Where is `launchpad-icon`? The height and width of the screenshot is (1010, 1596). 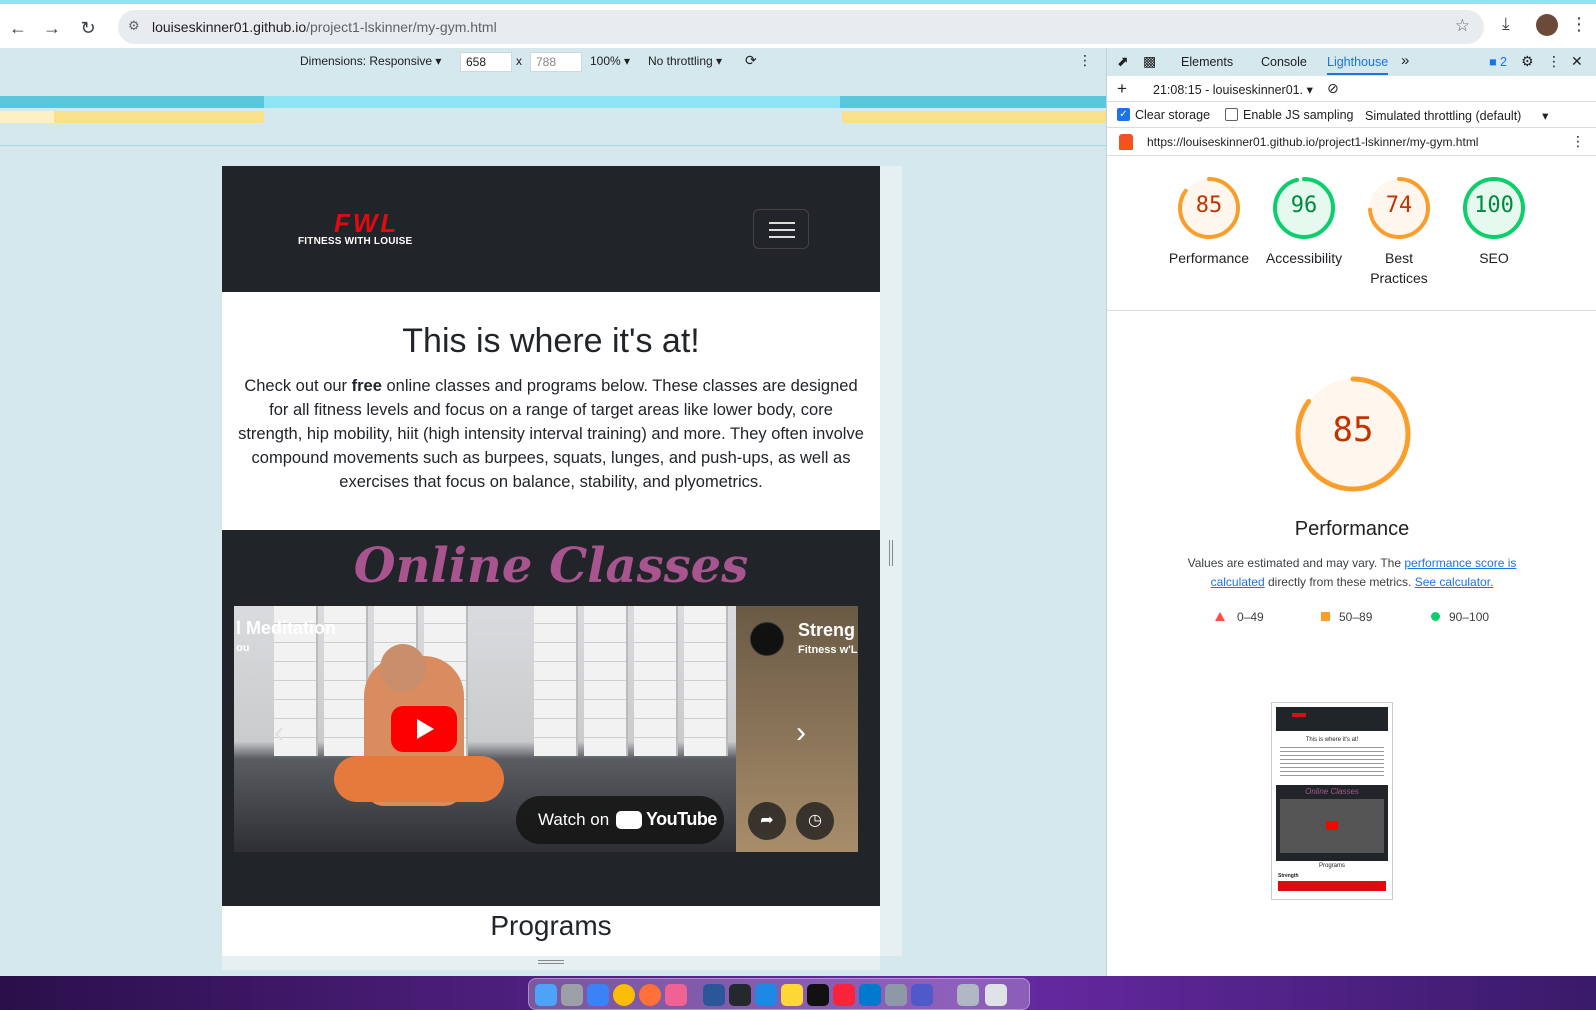 launchpad-icon is located at coordinates (572, 995).